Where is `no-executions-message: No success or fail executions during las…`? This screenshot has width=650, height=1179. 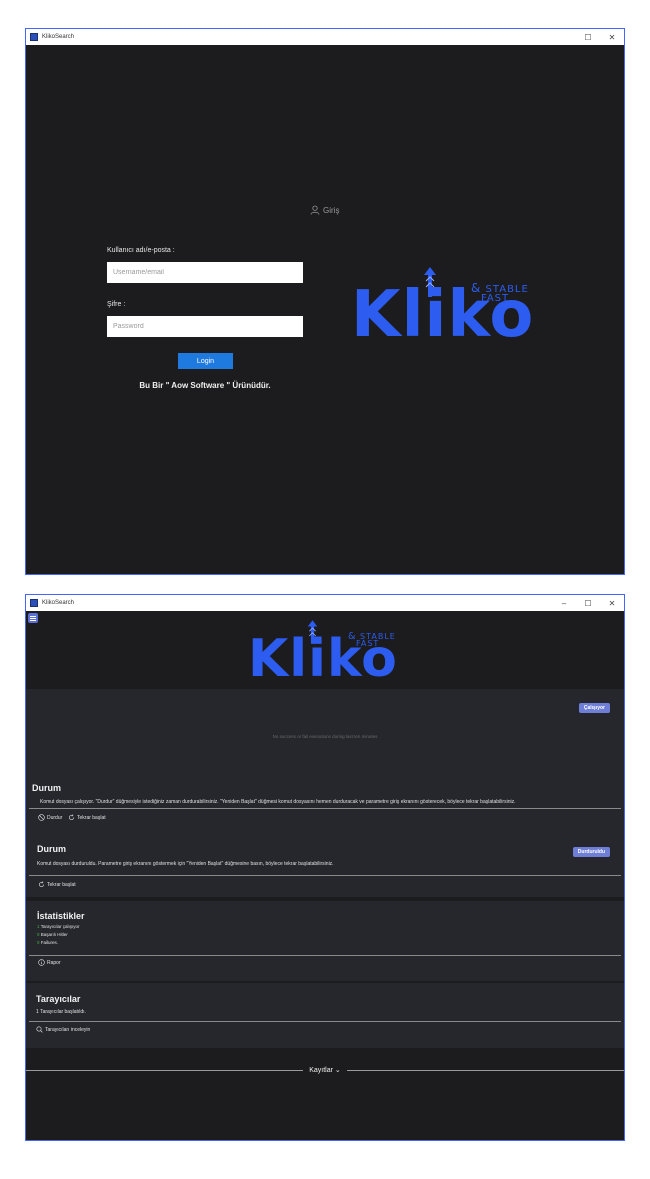 no-executions-message: No success or fail executions during las… is located at coordinates (325, 736).